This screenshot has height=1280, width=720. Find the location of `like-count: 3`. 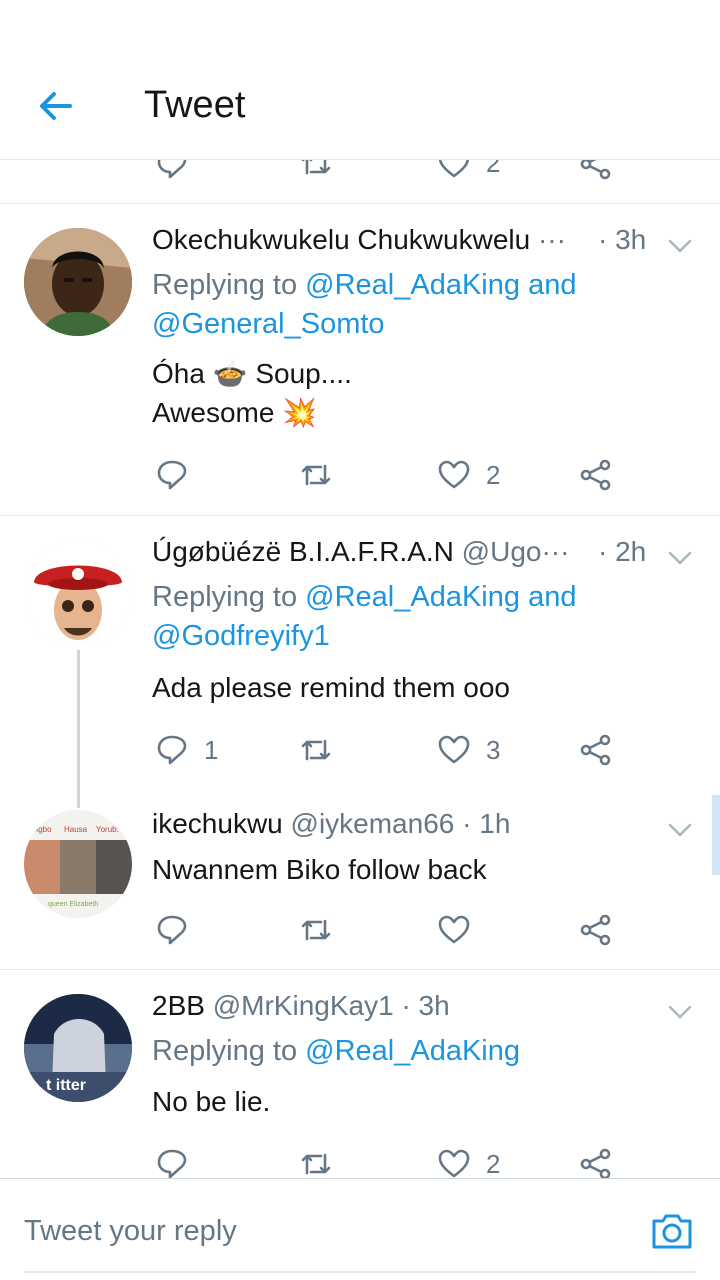

like-count: 3 is located at coordinates (493, 750).